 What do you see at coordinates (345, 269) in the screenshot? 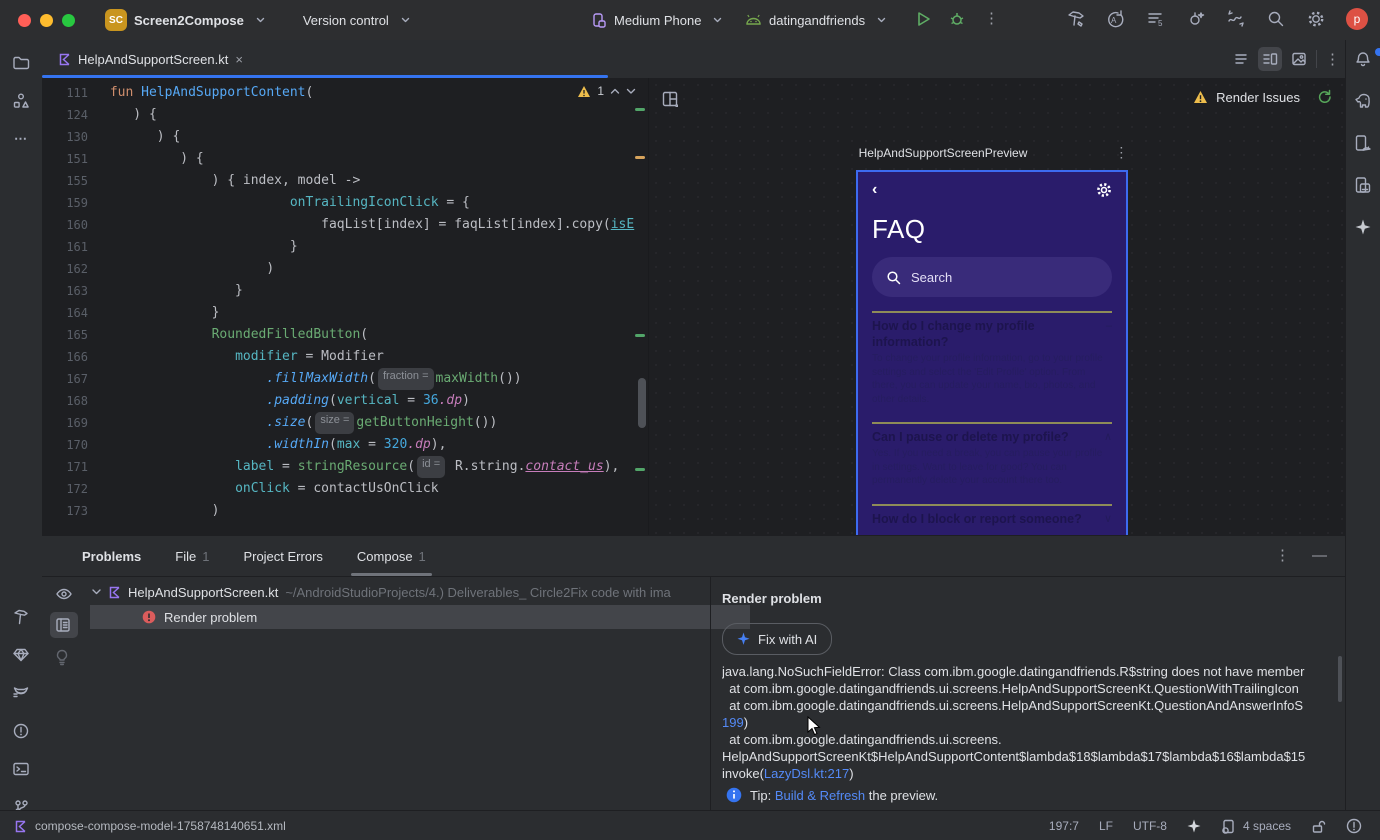
I see `code-line: 162 )` at bounding box center [345, 269].